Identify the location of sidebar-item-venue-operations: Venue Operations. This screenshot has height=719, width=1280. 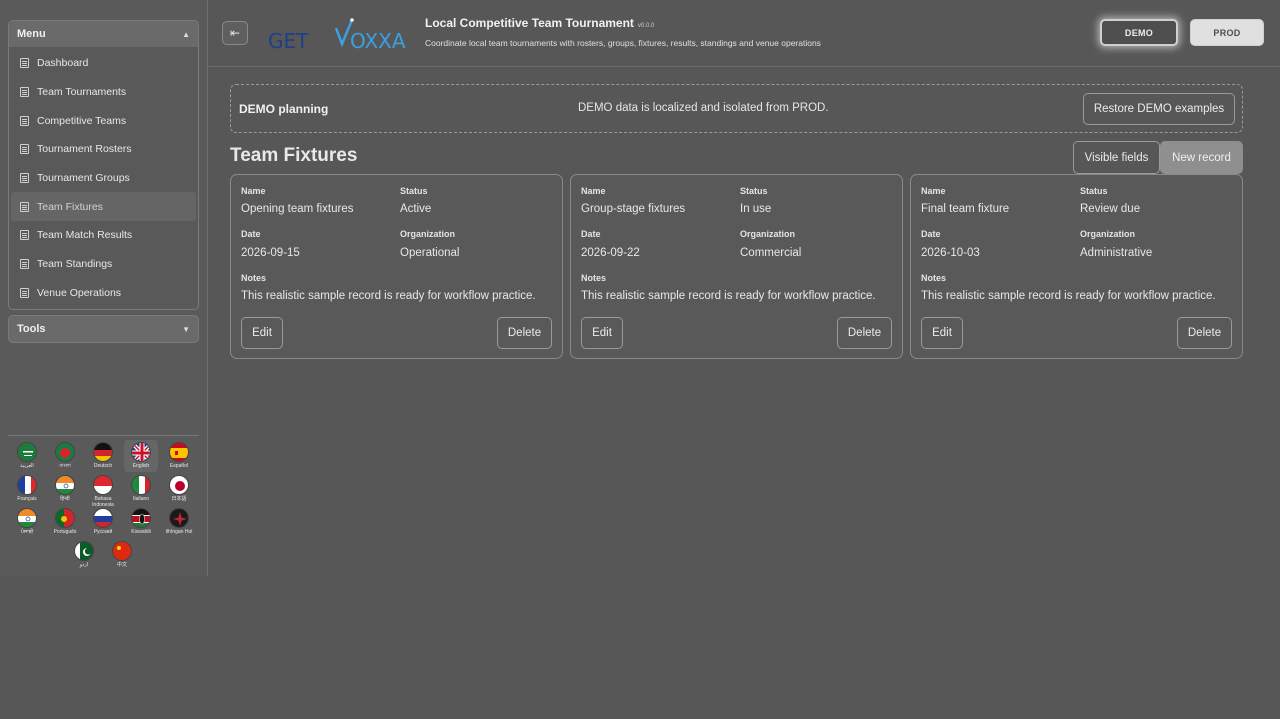
(103, 293).